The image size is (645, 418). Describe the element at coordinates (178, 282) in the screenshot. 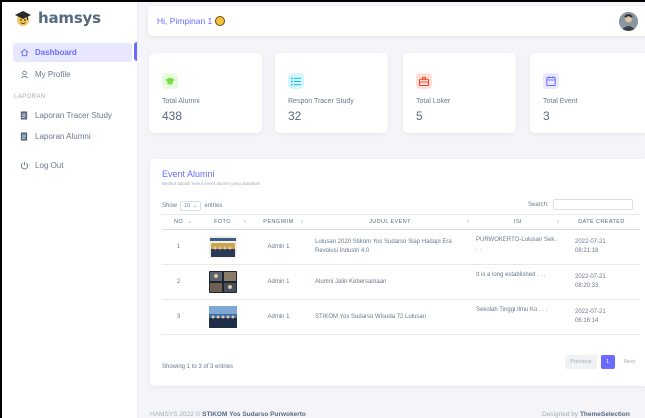

I see `cell-no: 2` at that location.